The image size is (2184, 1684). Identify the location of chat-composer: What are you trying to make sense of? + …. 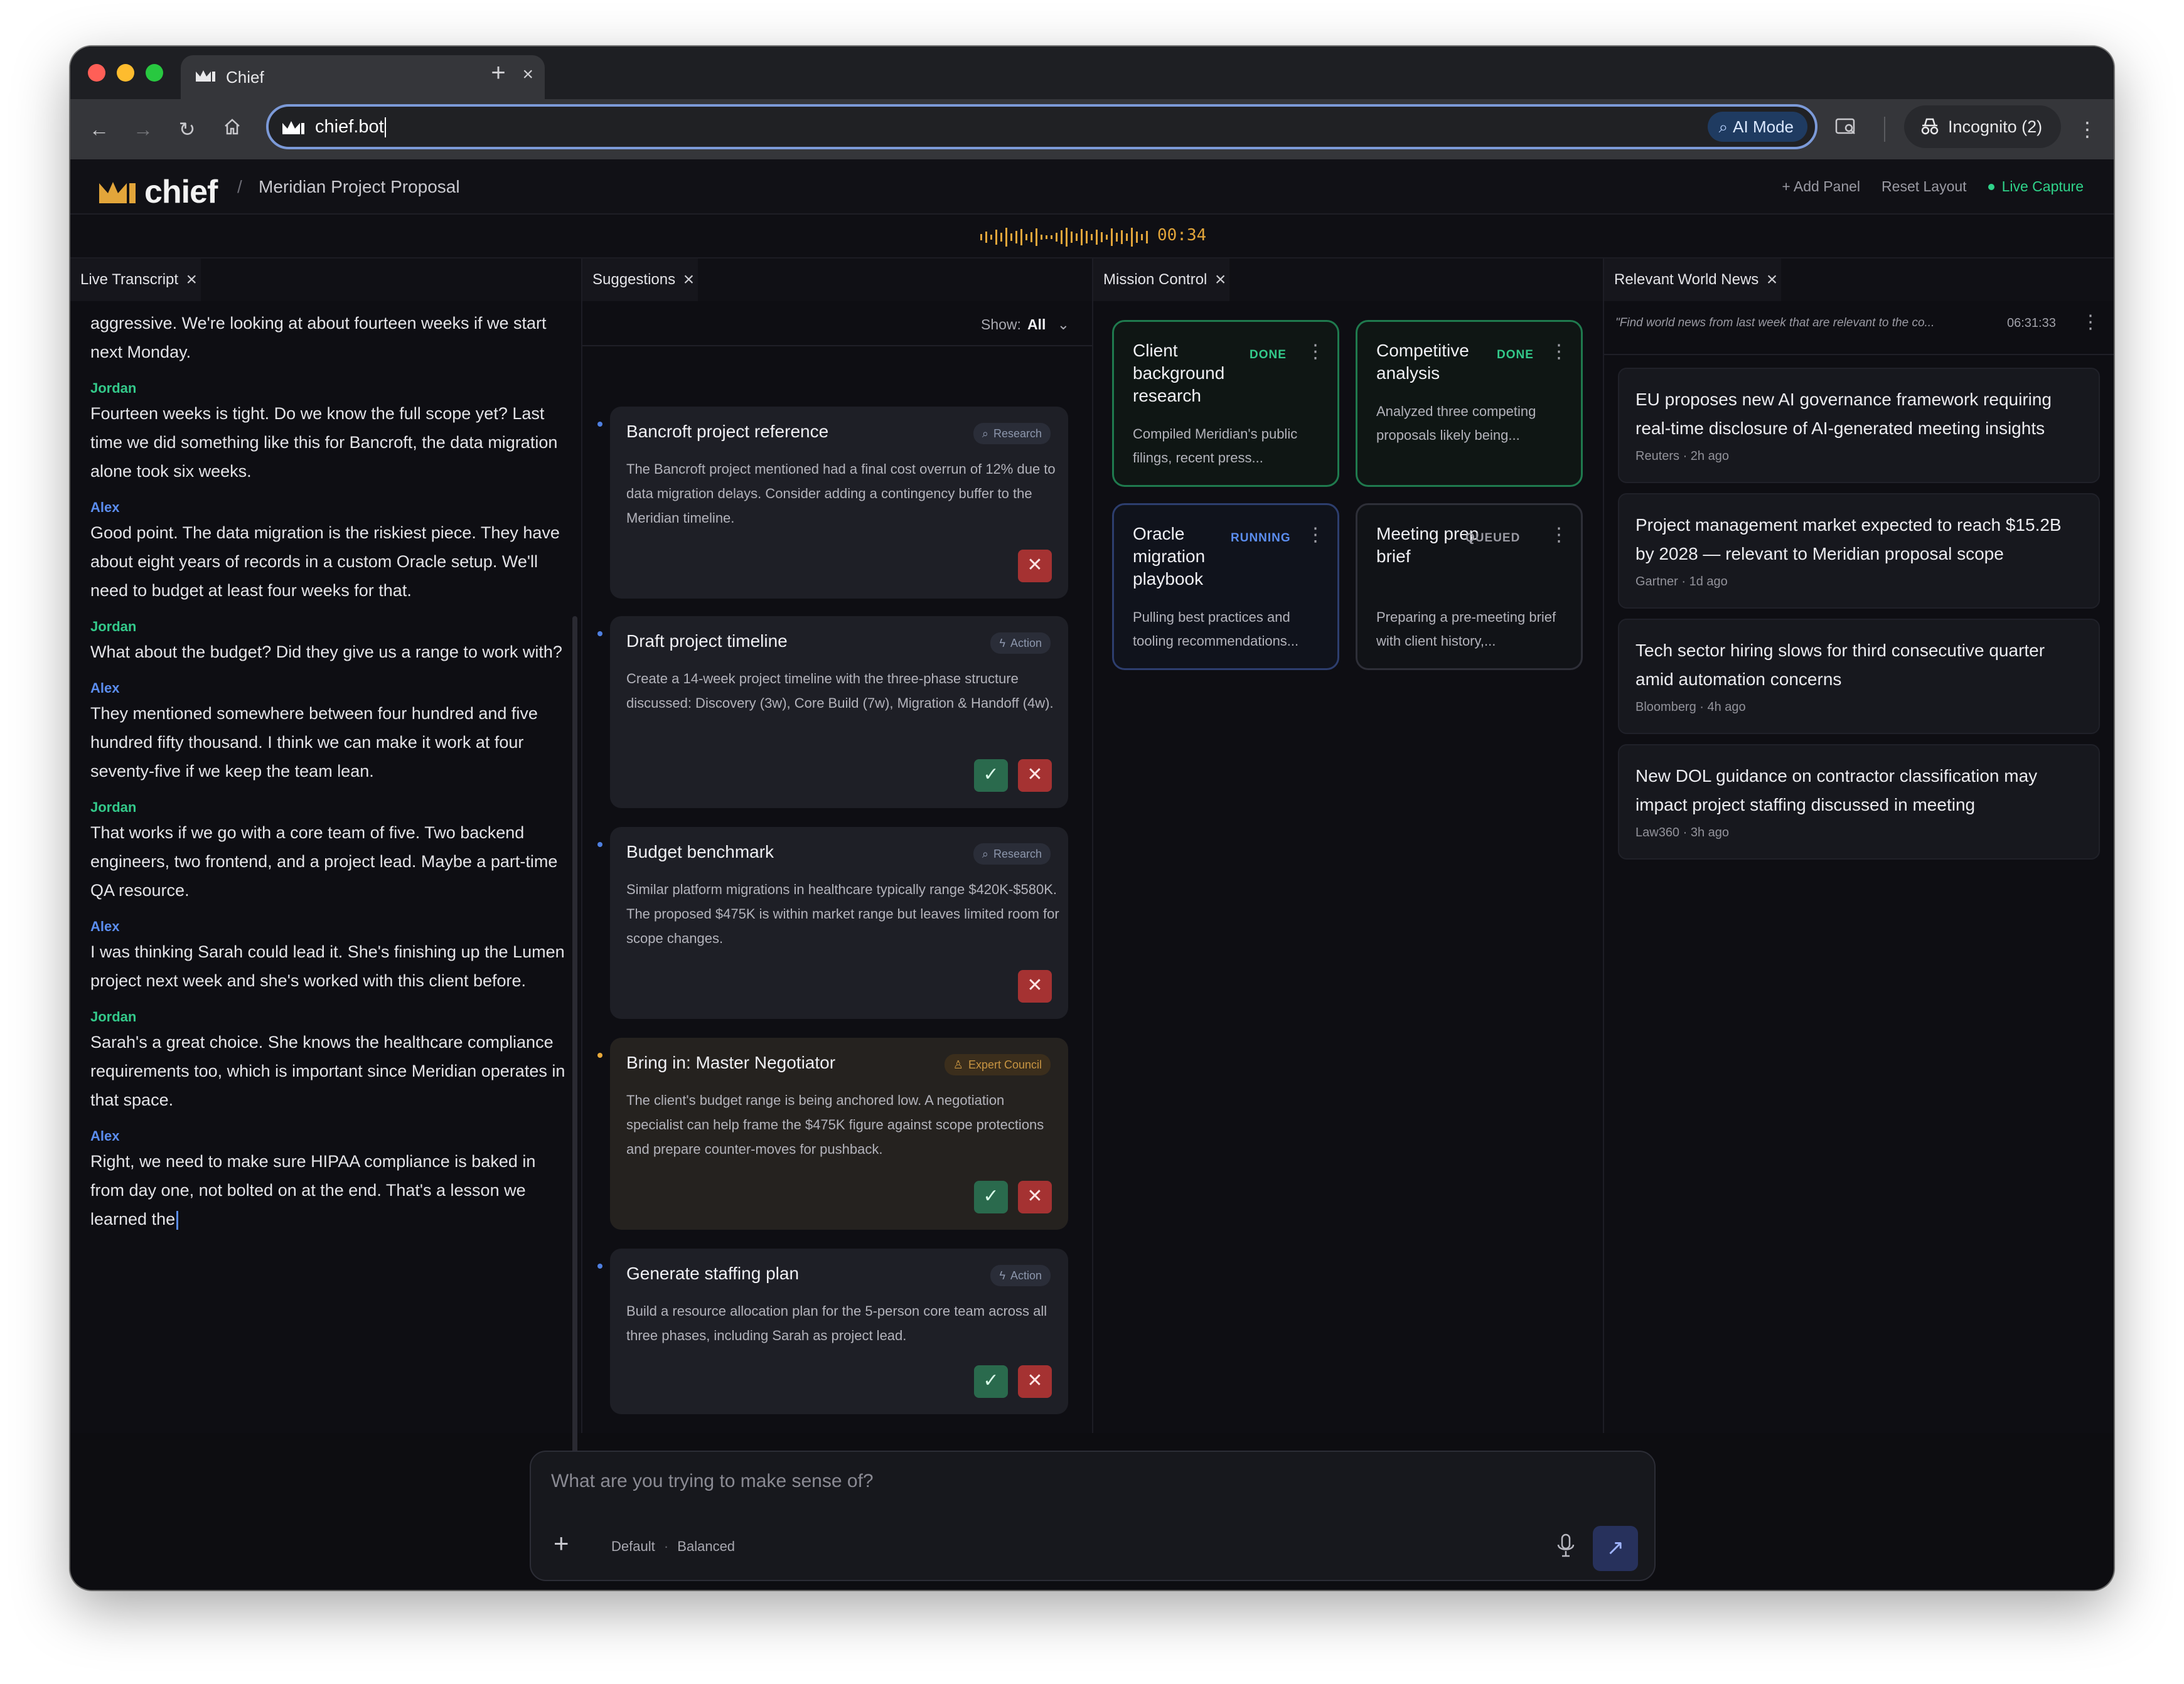
(1093, 1516).